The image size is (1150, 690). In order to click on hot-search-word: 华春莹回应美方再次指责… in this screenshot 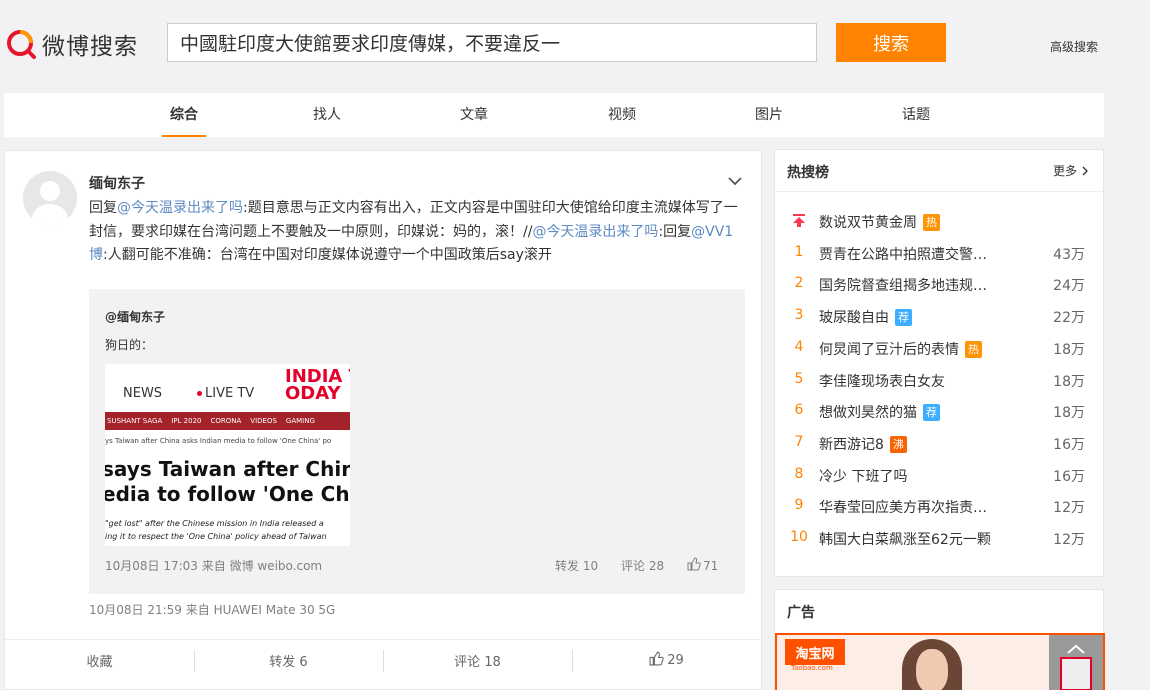, I will do `click(903, 507)`.